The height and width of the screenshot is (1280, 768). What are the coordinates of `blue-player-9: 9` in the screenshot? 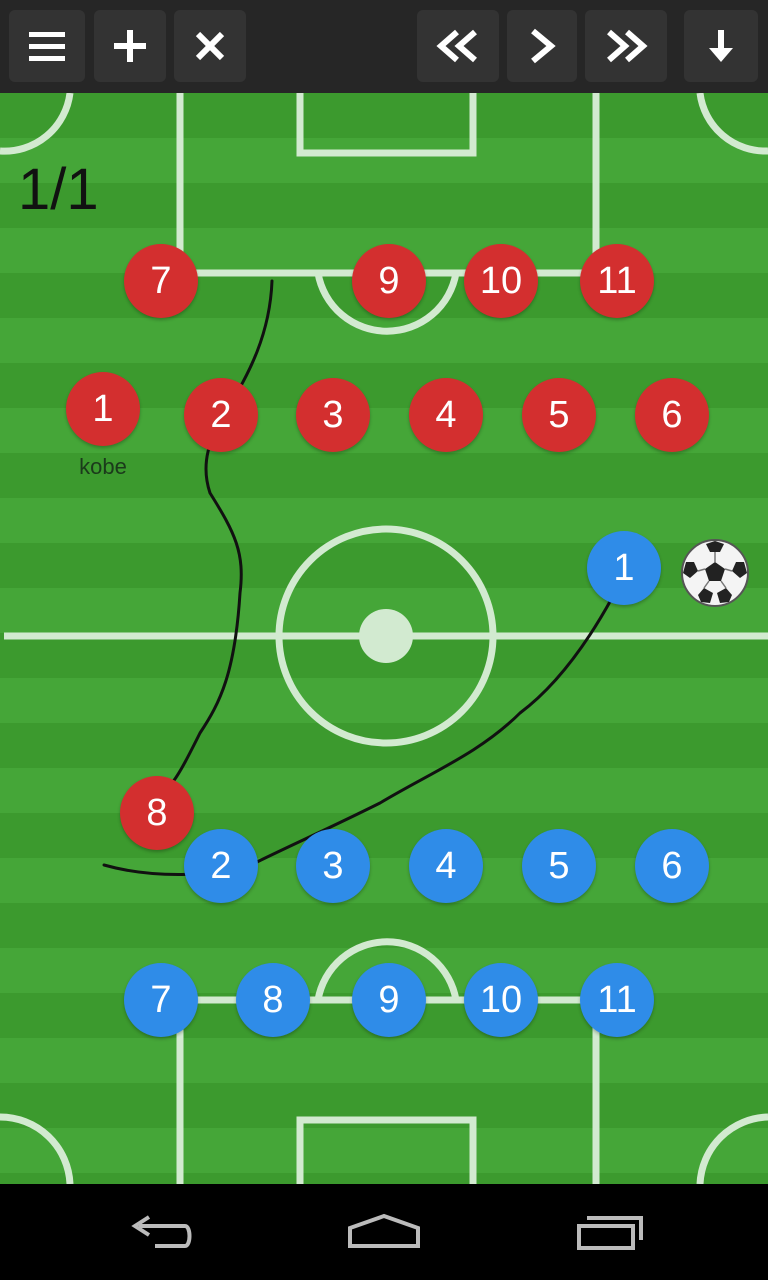 It's located at (389, 1000).